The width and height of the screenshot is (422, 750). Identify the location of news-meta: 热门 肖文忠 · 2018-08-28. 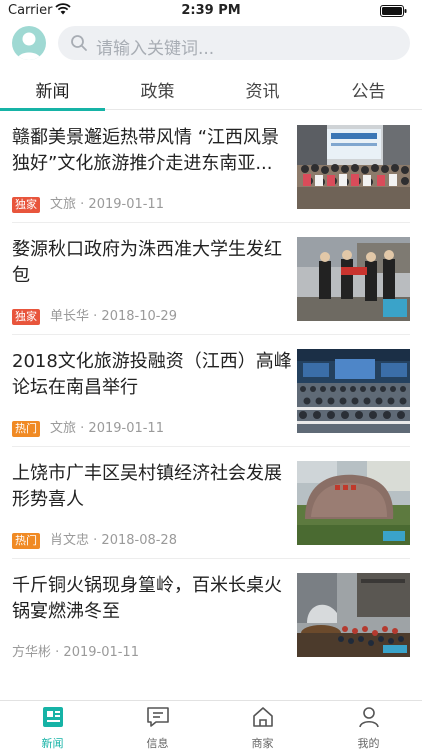
(94, 541).